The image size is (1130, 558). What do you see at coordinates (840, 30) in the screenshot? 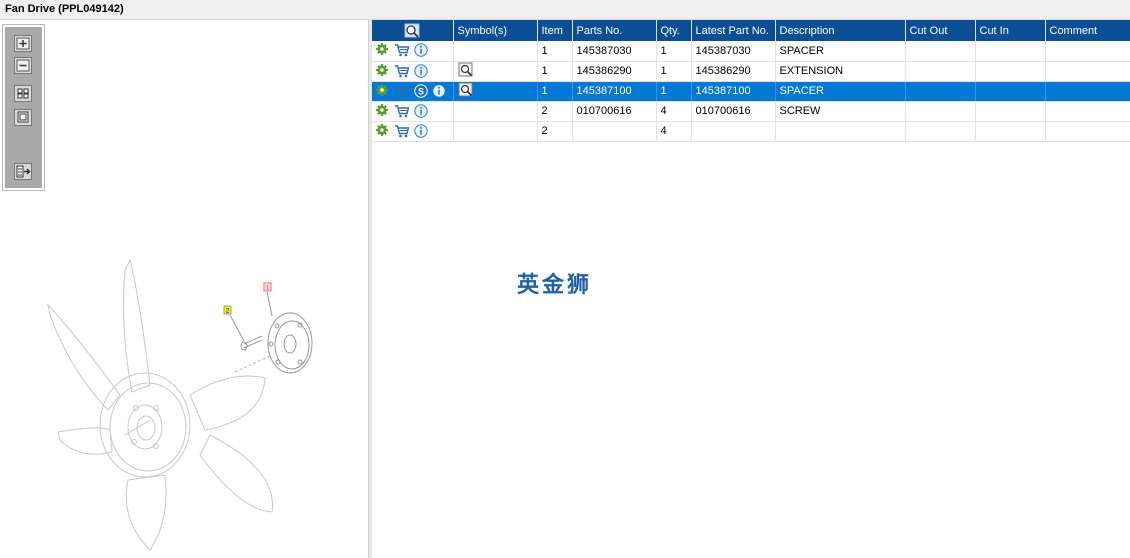
I see `column-header-description: Description` at bounding box center [840, 30].